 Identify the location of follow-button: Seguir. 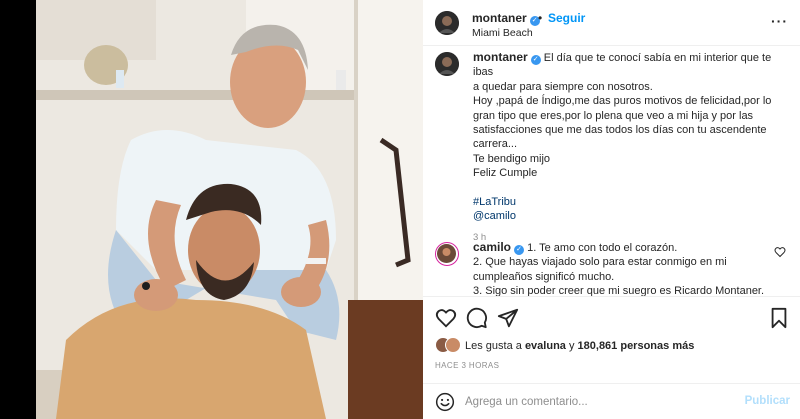
(566, 18).